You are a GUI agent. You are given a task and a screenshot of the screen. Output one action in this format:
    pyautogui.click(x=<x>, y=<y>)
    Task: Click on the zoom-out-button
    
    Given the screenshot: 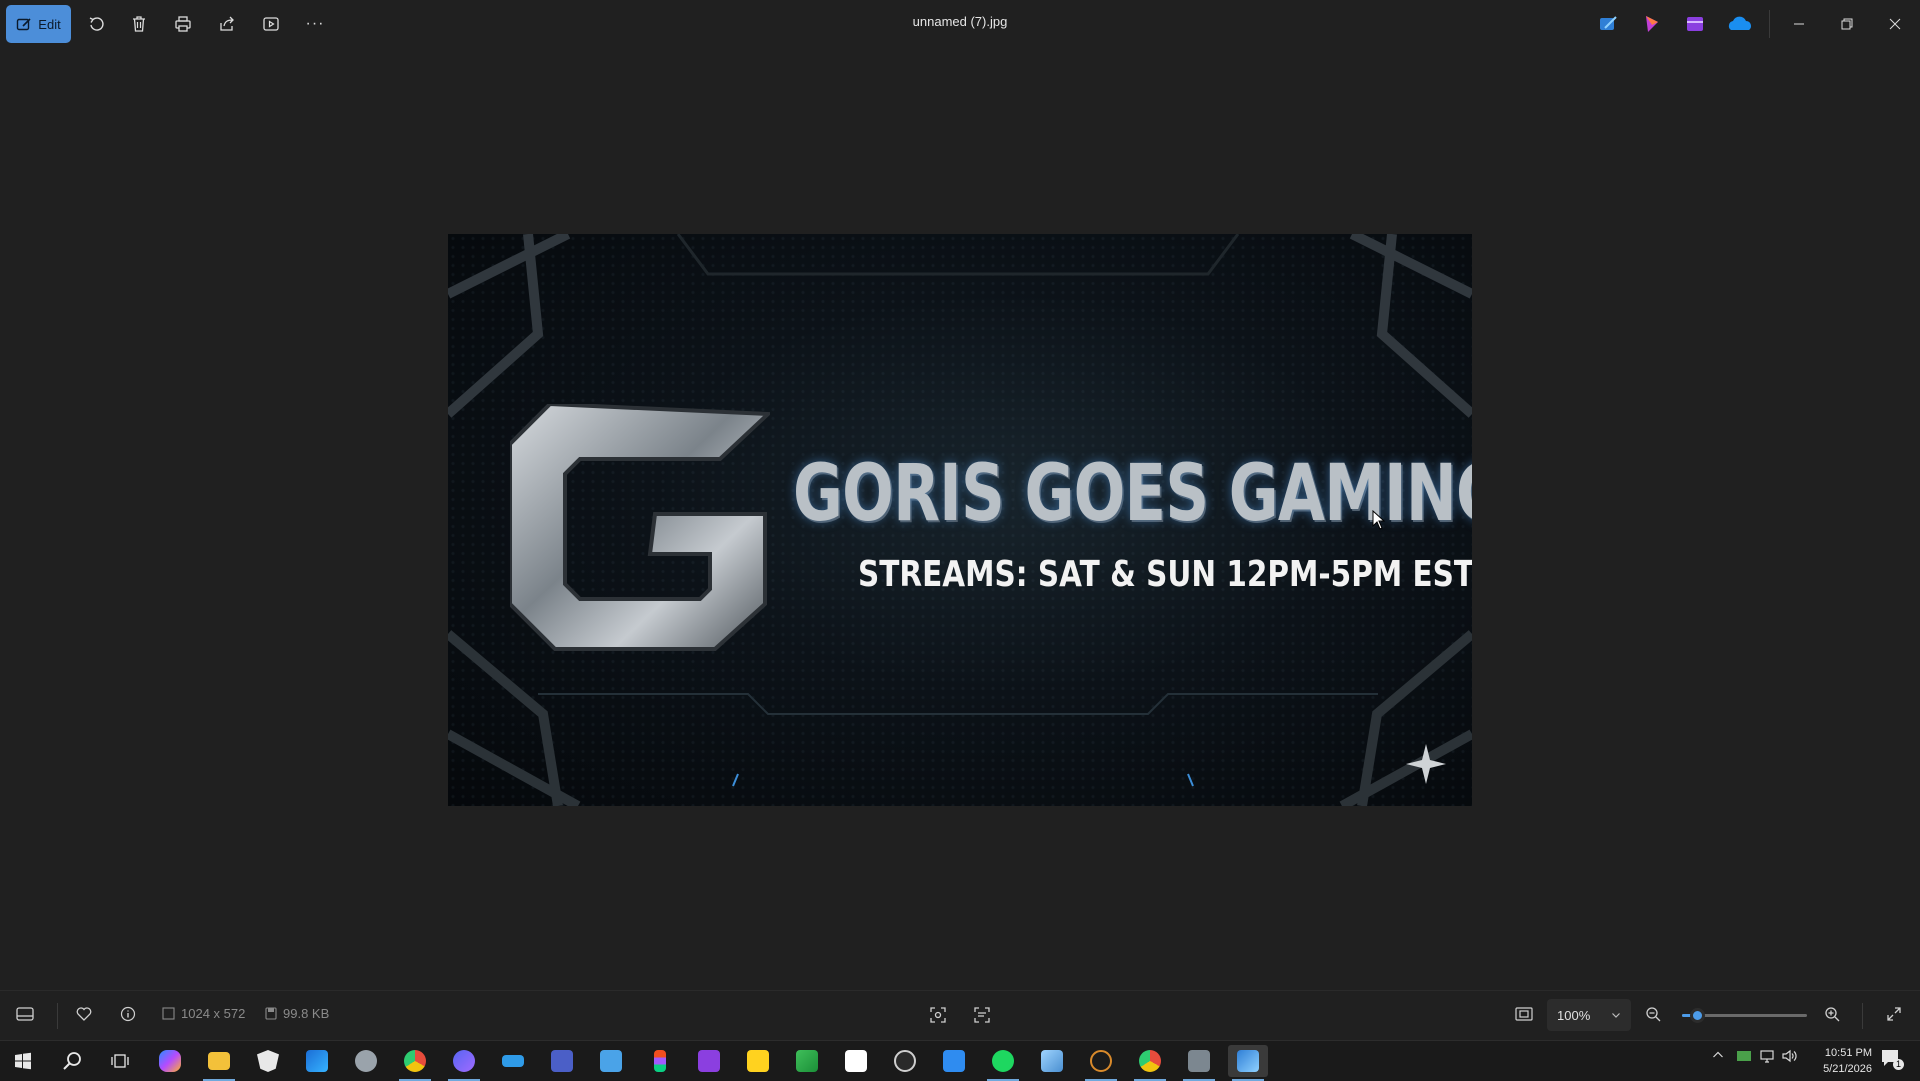 What is the action you would take?
    pyautogui.click(x=1653, y=1014)
    